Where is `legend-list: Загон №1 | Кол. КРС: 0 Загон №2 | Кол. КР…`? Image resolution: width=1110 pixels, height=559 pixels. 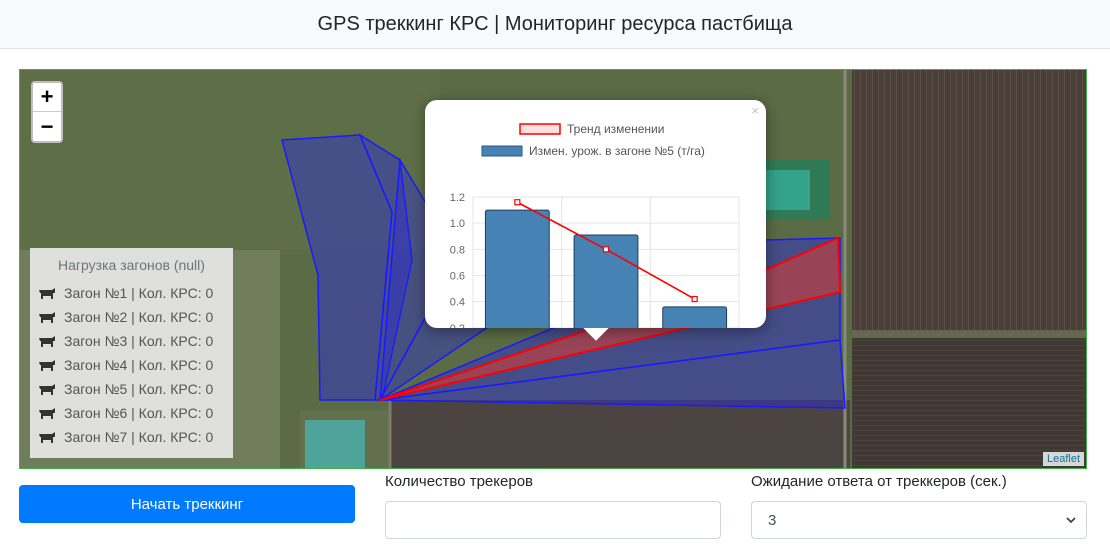 legend-list: Загон №1 | Кол. КРС: 0 Загон №2 | Кол. КР… is located at coordinates (131, 365).